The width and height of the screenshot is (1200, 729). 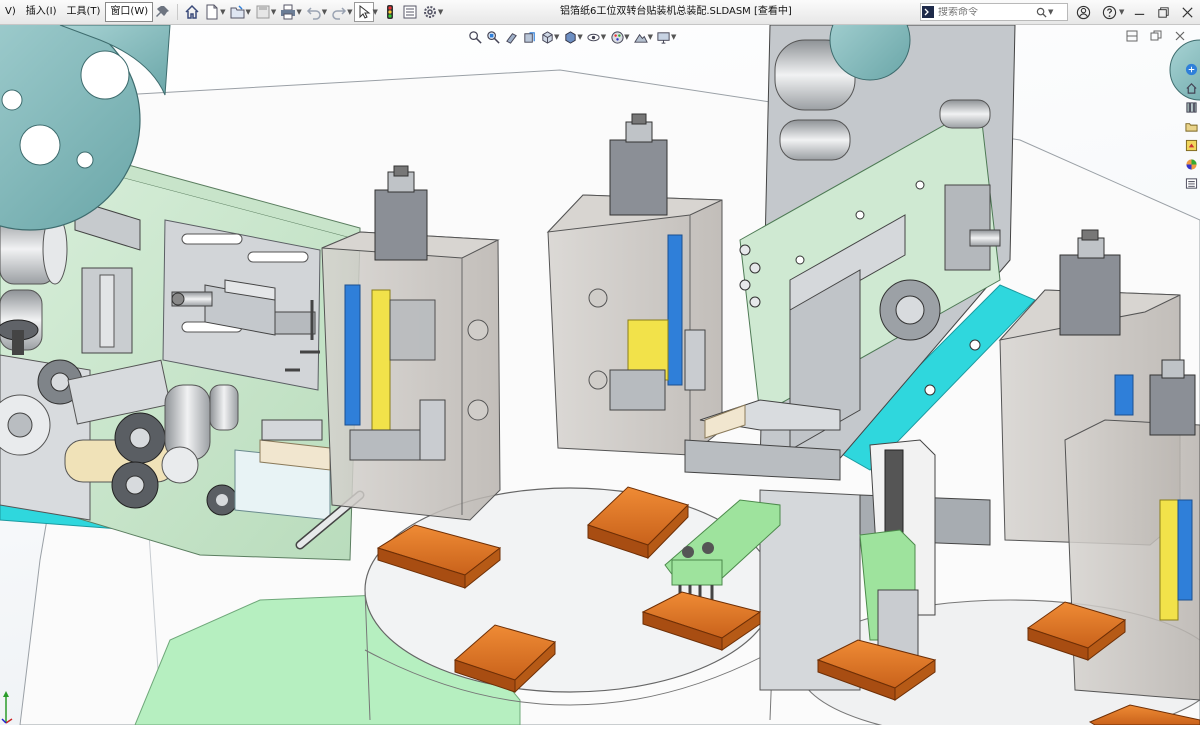 What do you see at coordinates (84, 12) in the screenshot?
I see `menu-tools: 工具(T)` at bounding box center [84, 12].